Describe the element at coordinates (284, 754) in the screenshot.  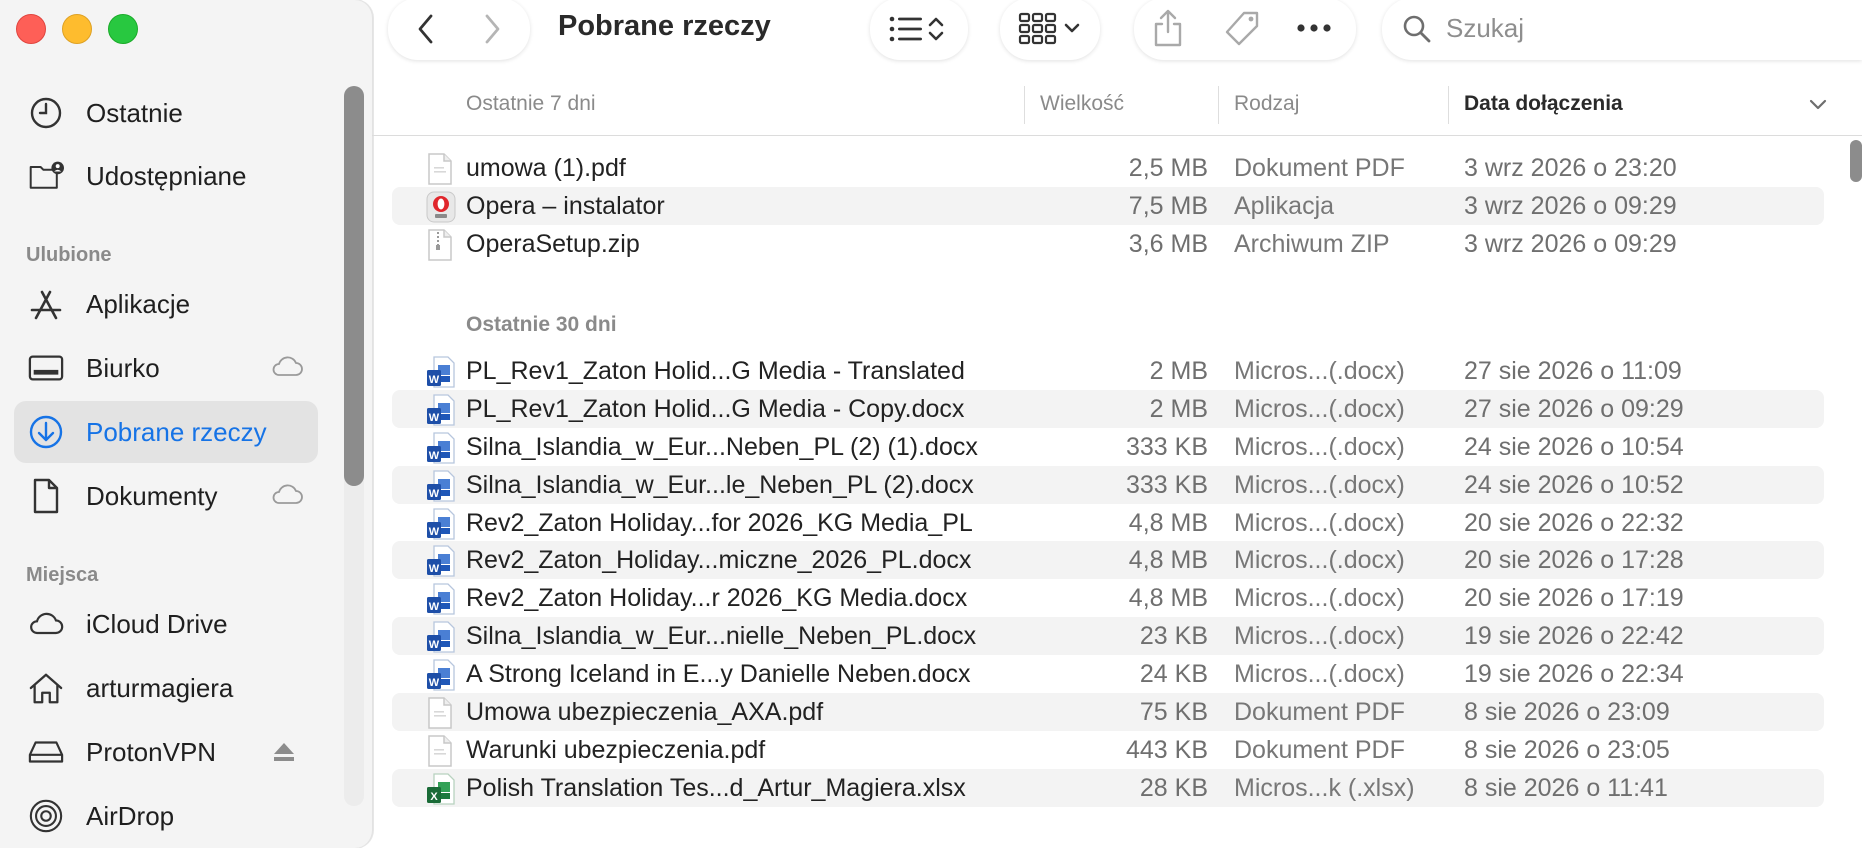
I see `eject-icon` at that location.